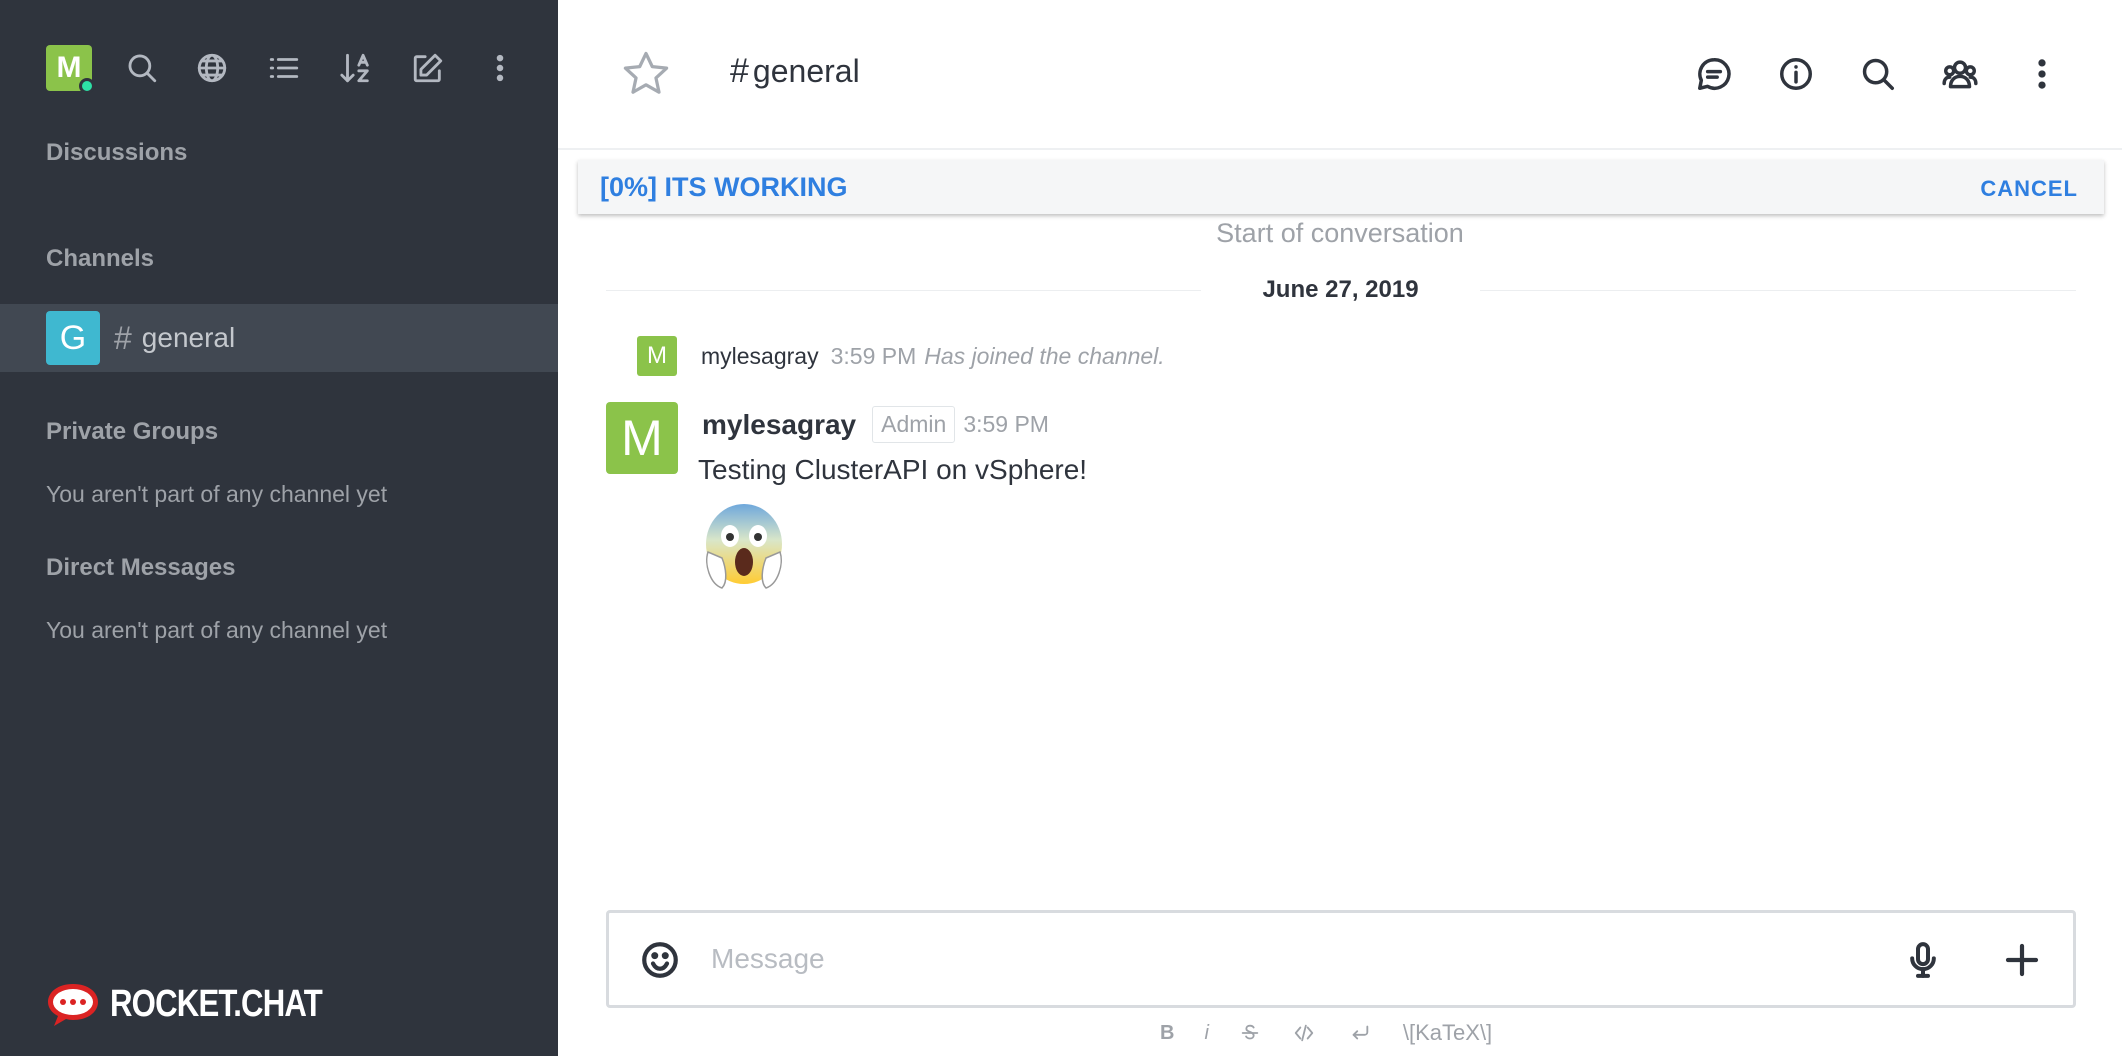 The width and height of the screenshot is (2122, 1056). I want to click on online-status-indicator, so click(87, 86).